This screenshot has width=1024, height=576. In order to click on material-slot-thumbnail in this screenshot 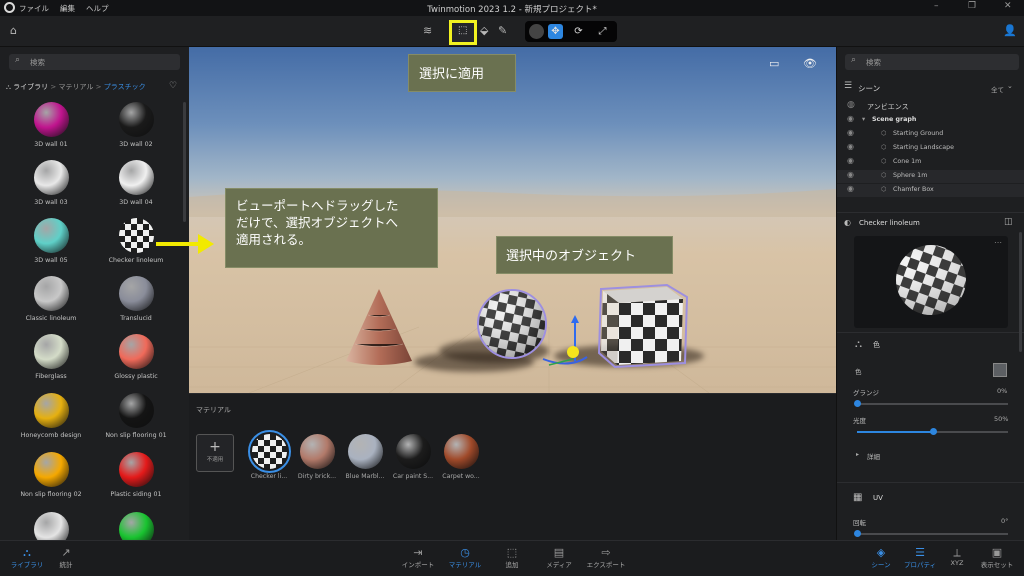, I will do `click(413, 451)`.